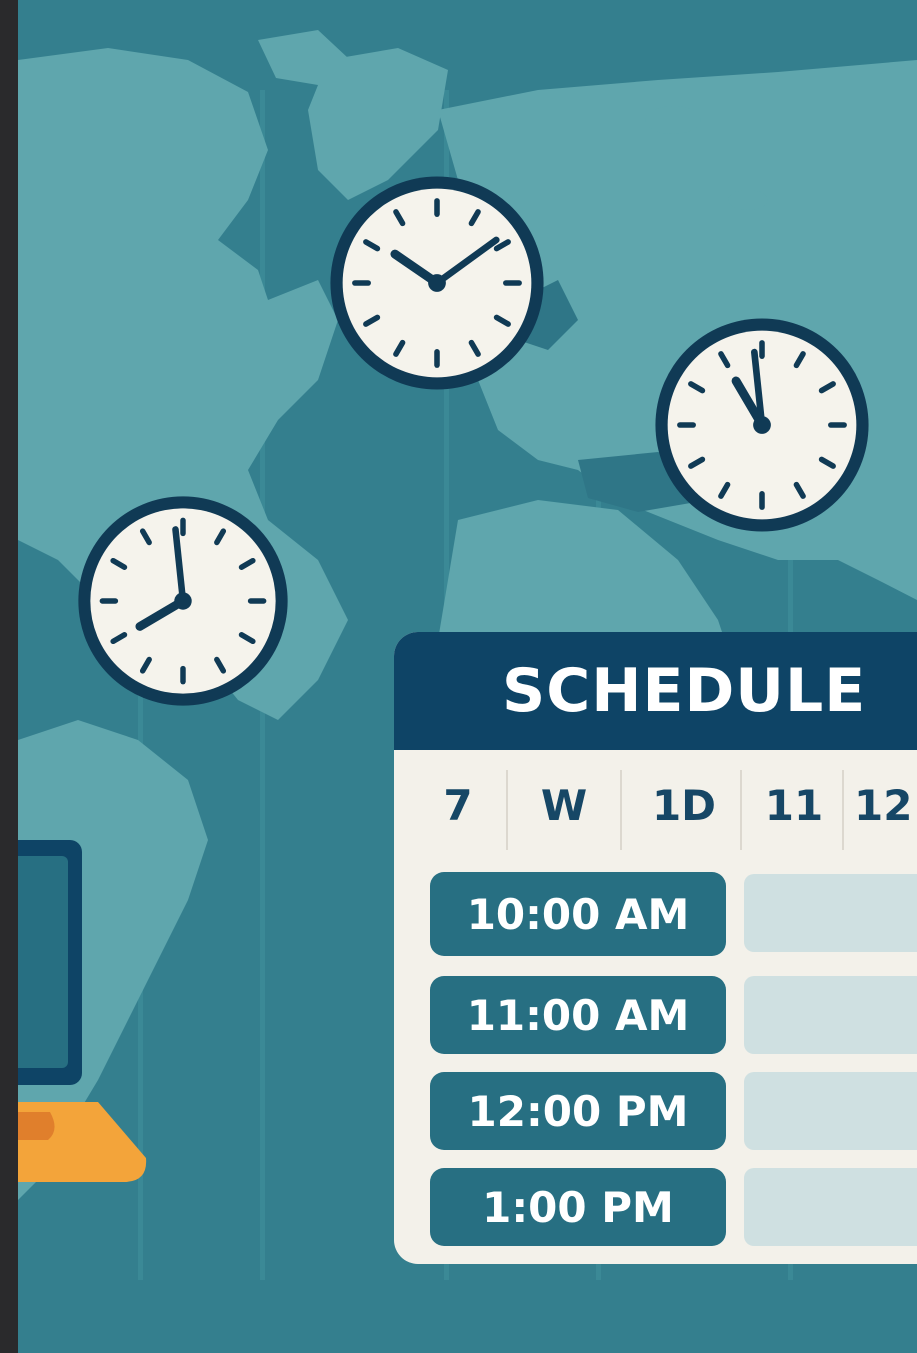 This screenshot has height=1353, width=917. Describe the element at coordinates (458, 805) in the screenshot. I see `day-column-header: 7` at that location.